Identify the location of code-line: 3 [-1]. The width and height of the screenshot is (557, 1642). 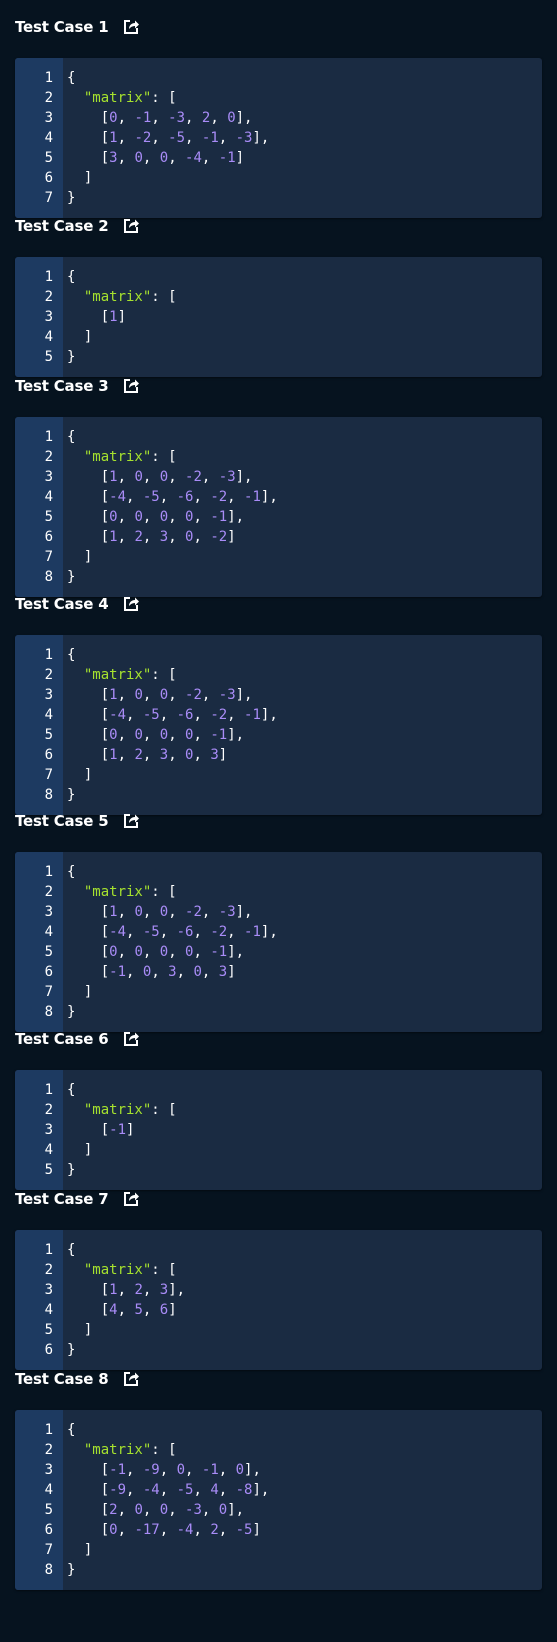
(278, 1130).